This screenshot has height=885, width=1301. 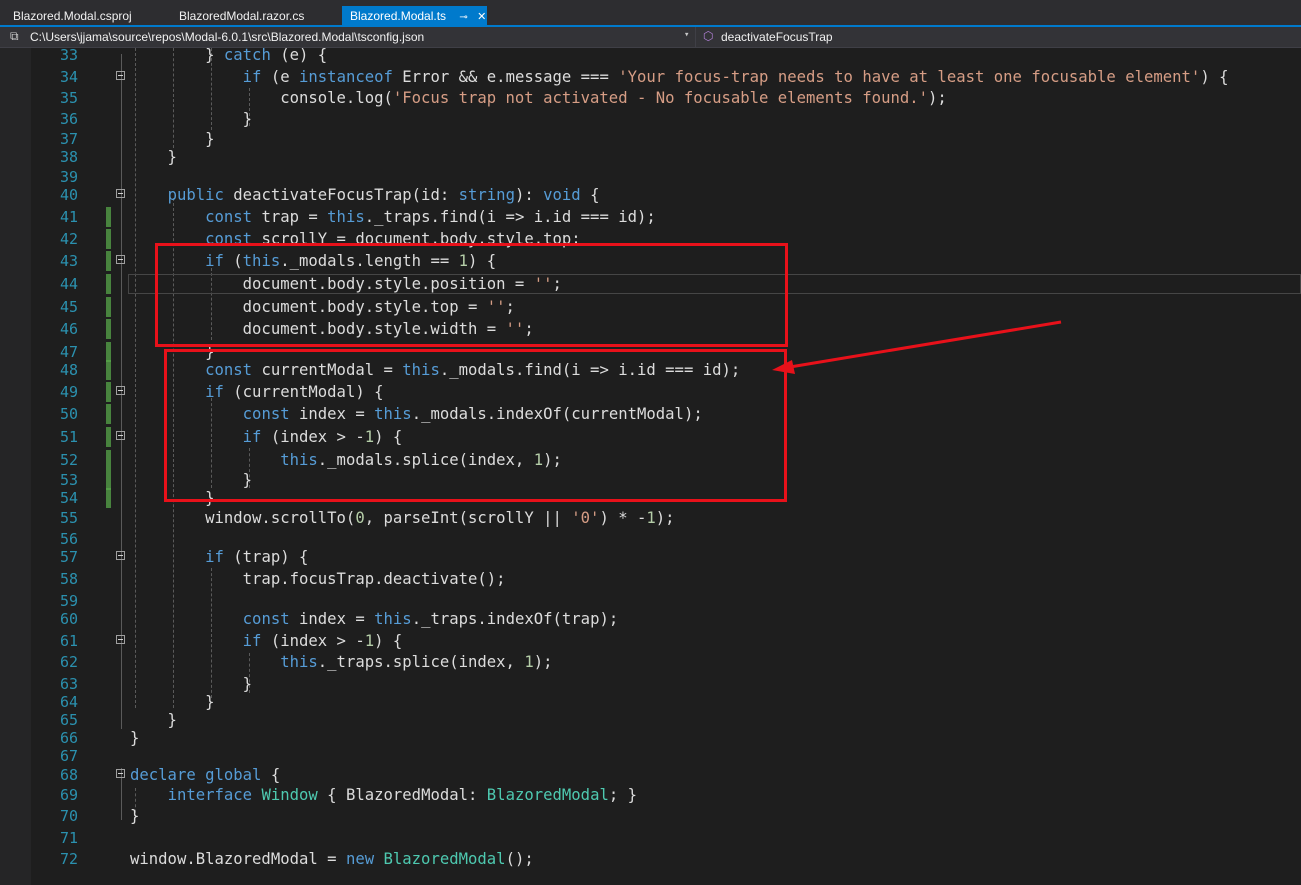 What do you see at coordinates (650, 775) in the screenshot?
I see `code-line: 68 declare global {` at bounding box center [650, 775].